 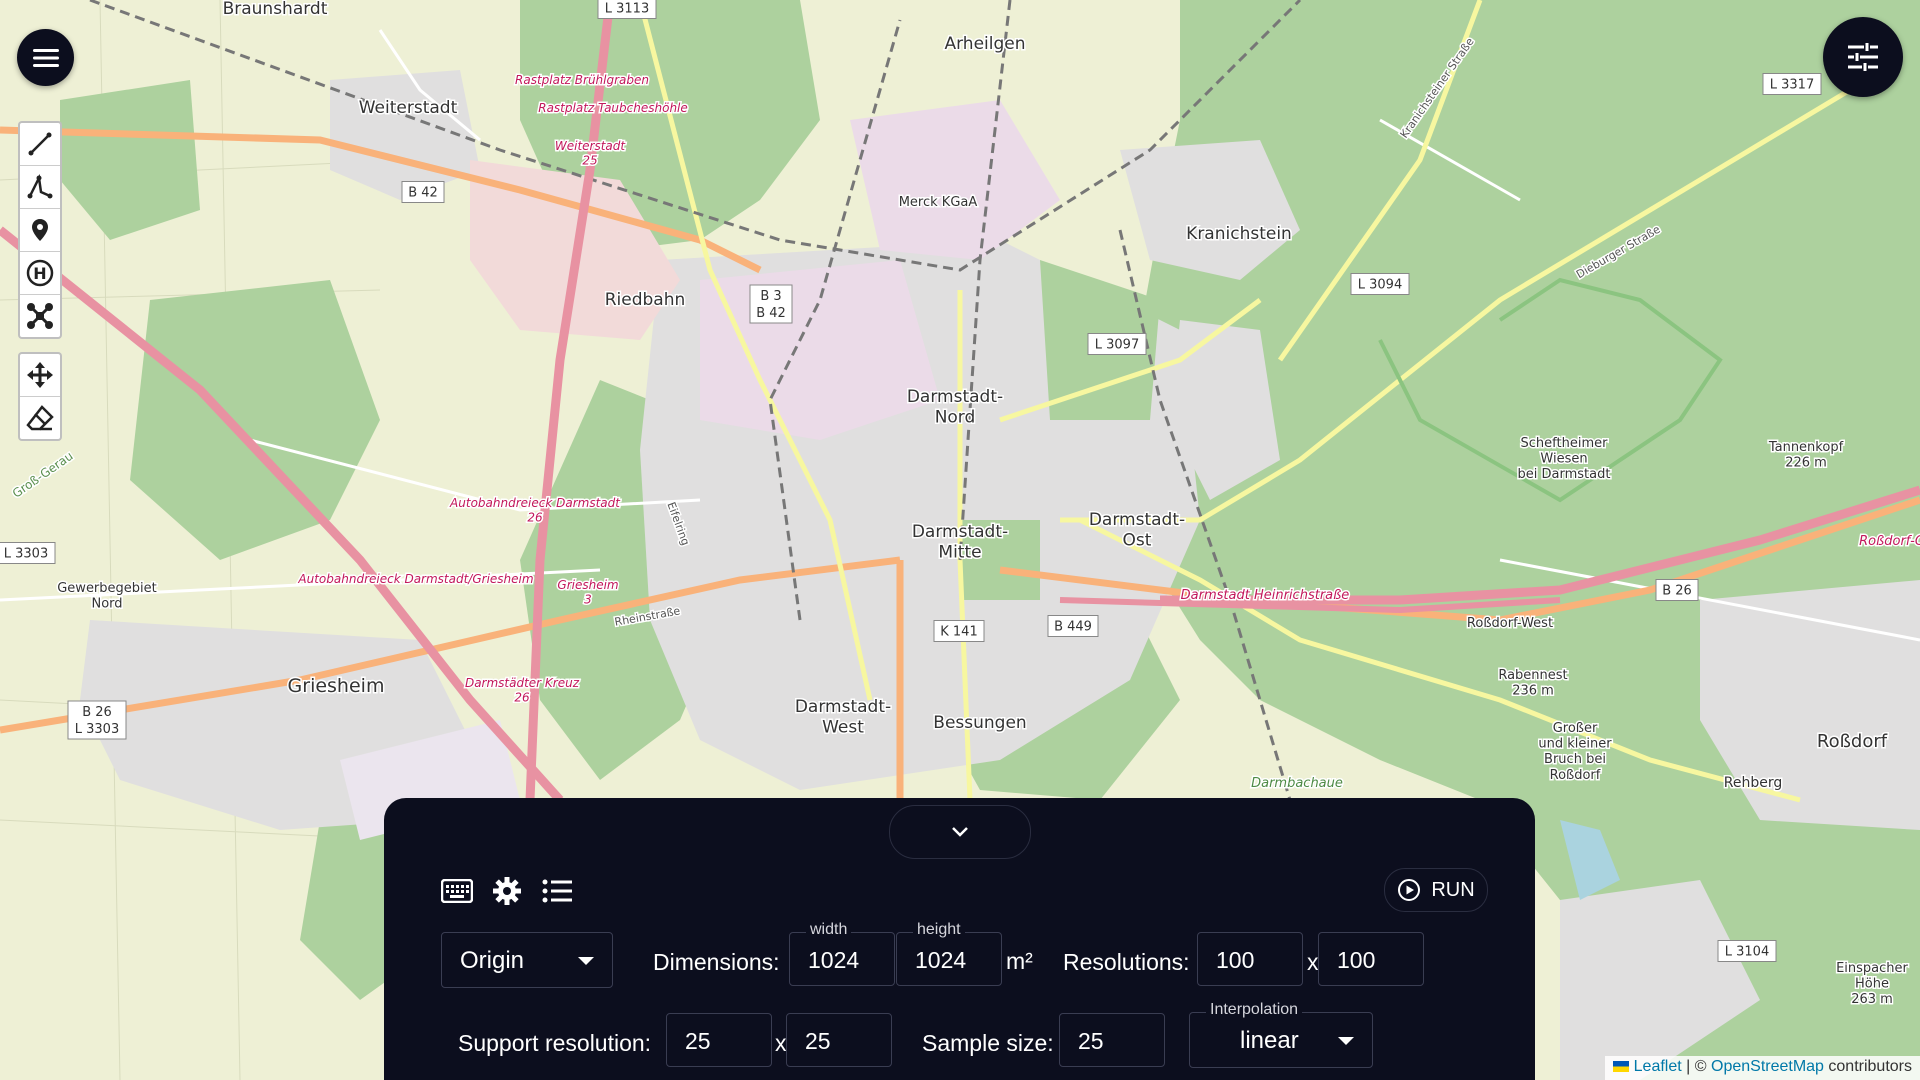 I want to click on hamburger-icon, so click(x=45, y=57).